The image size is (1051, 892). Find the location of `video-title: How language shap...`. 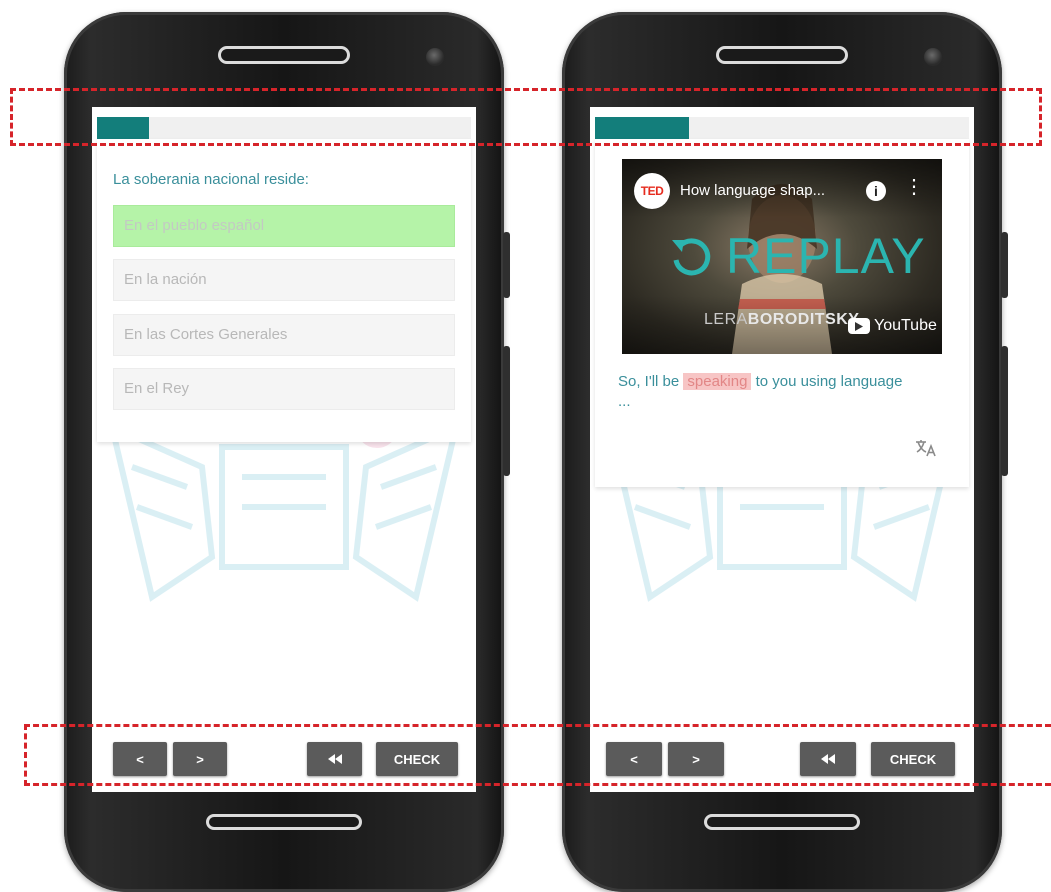

video-title: How language shap... is located at coordinates (752, 190).